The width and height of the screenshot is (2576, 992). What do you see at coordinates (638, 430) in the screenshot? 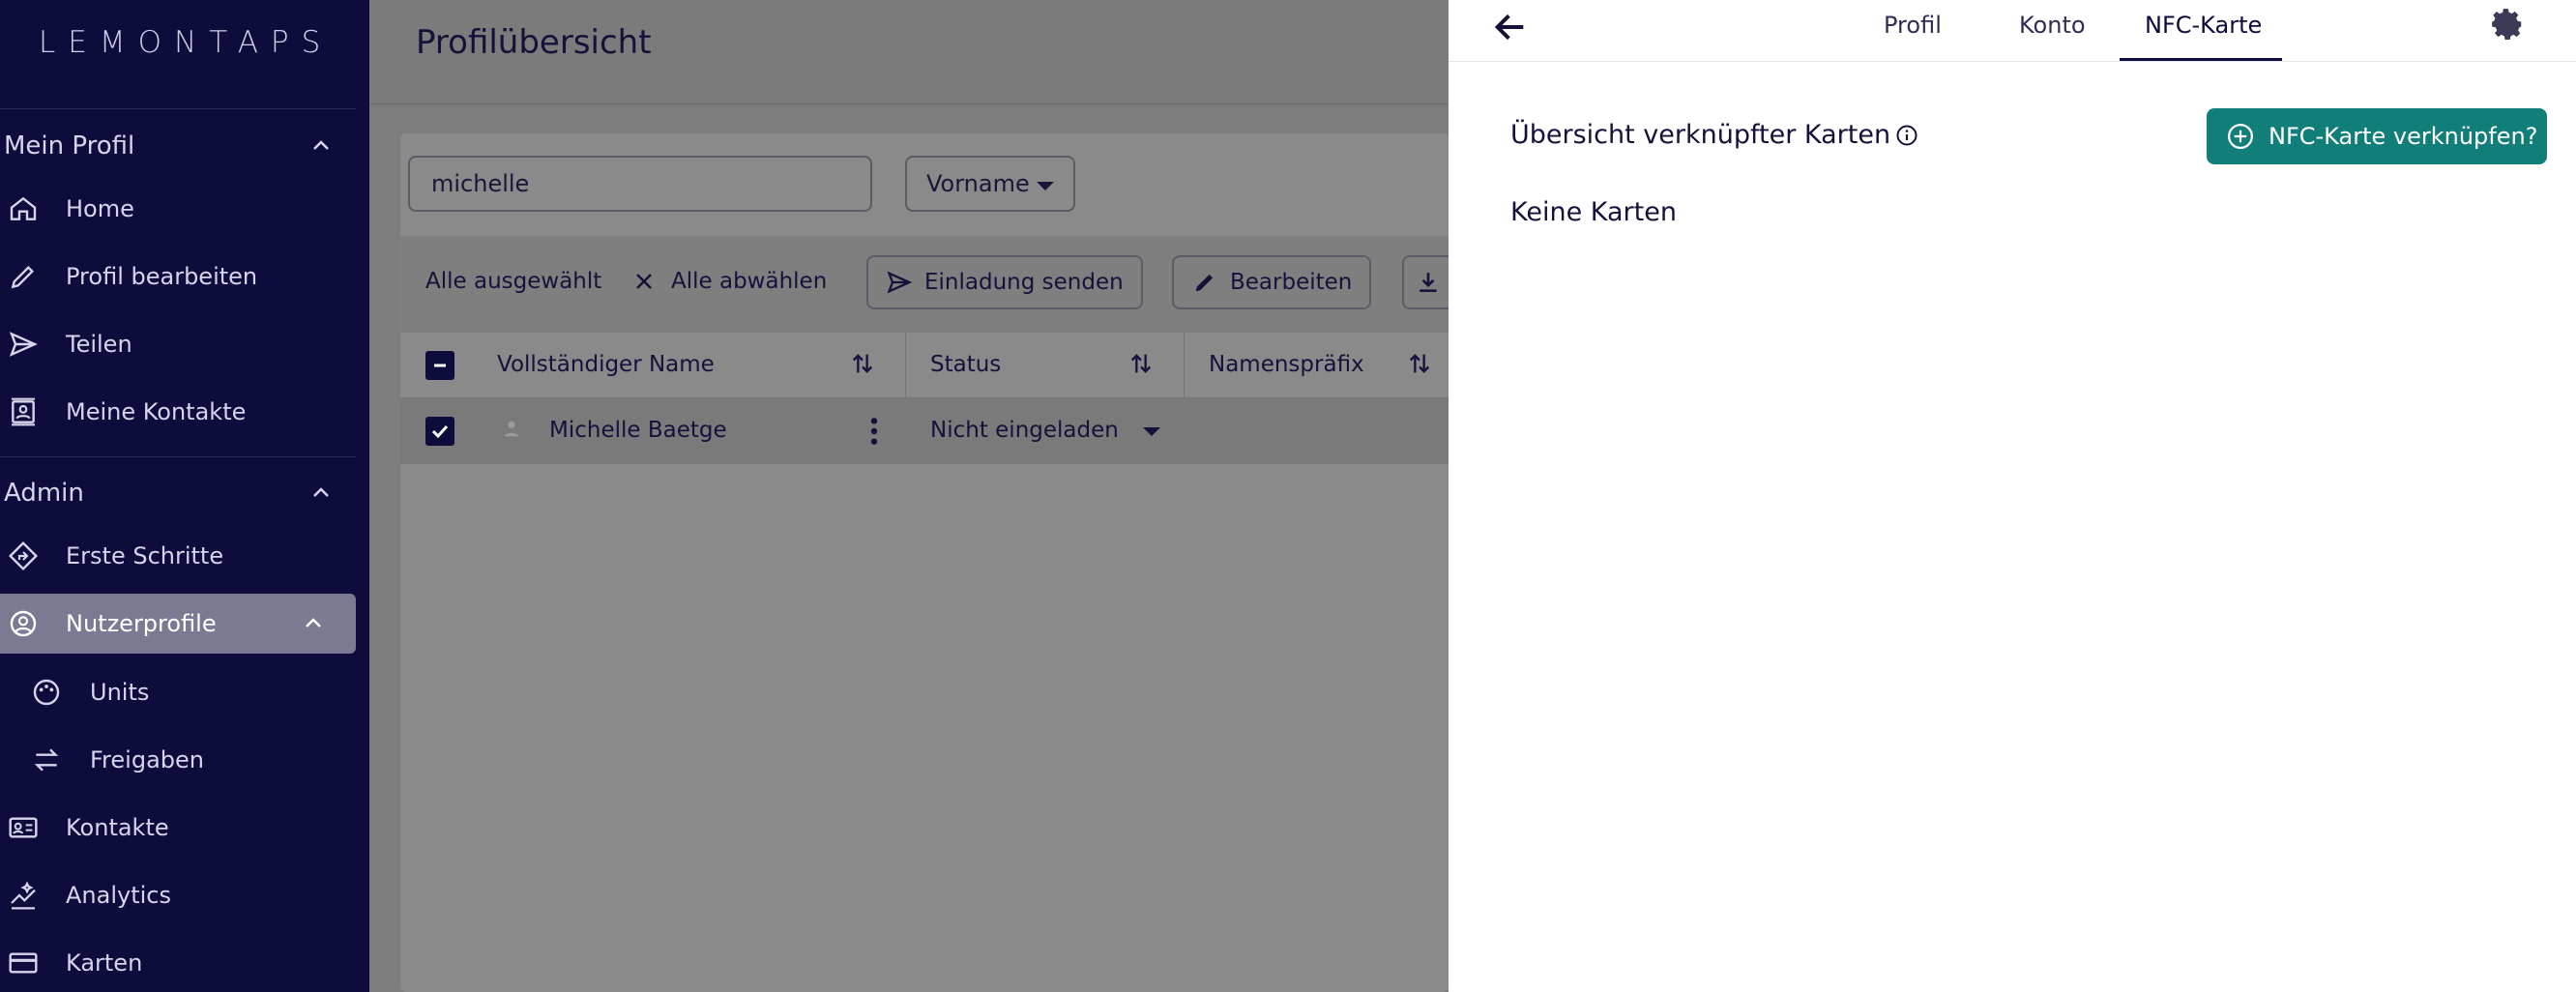
I see `row-name: Michelle Baetge` at bounding box center [638, 430].